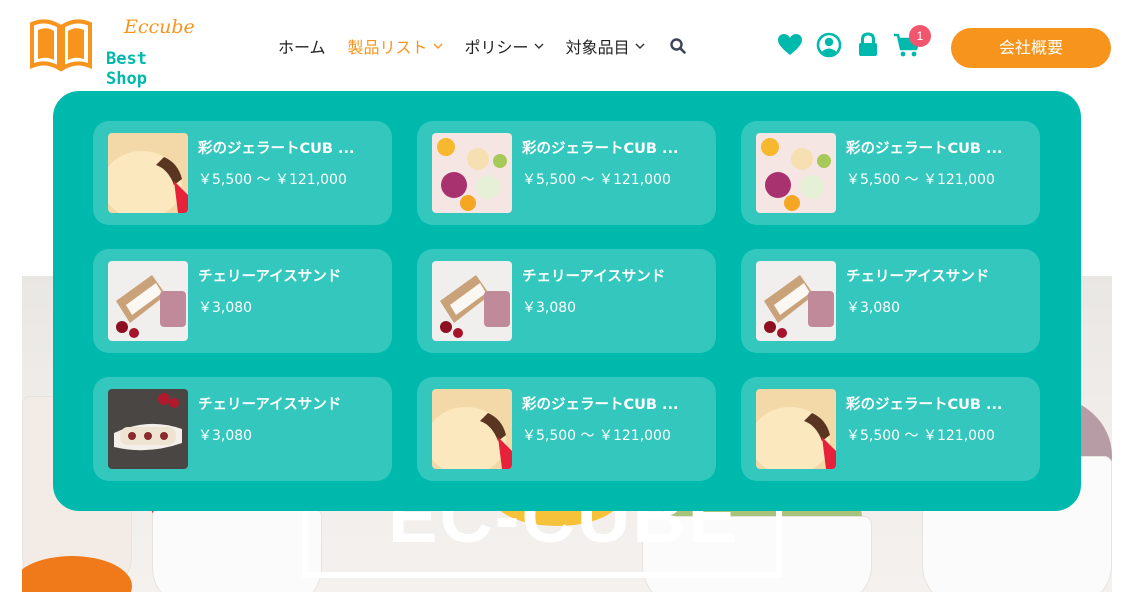  What do you see at coordinates (126, 69) in the screenshot?
I see `logo-name: Best Shop` at bounding box center [126, 69].